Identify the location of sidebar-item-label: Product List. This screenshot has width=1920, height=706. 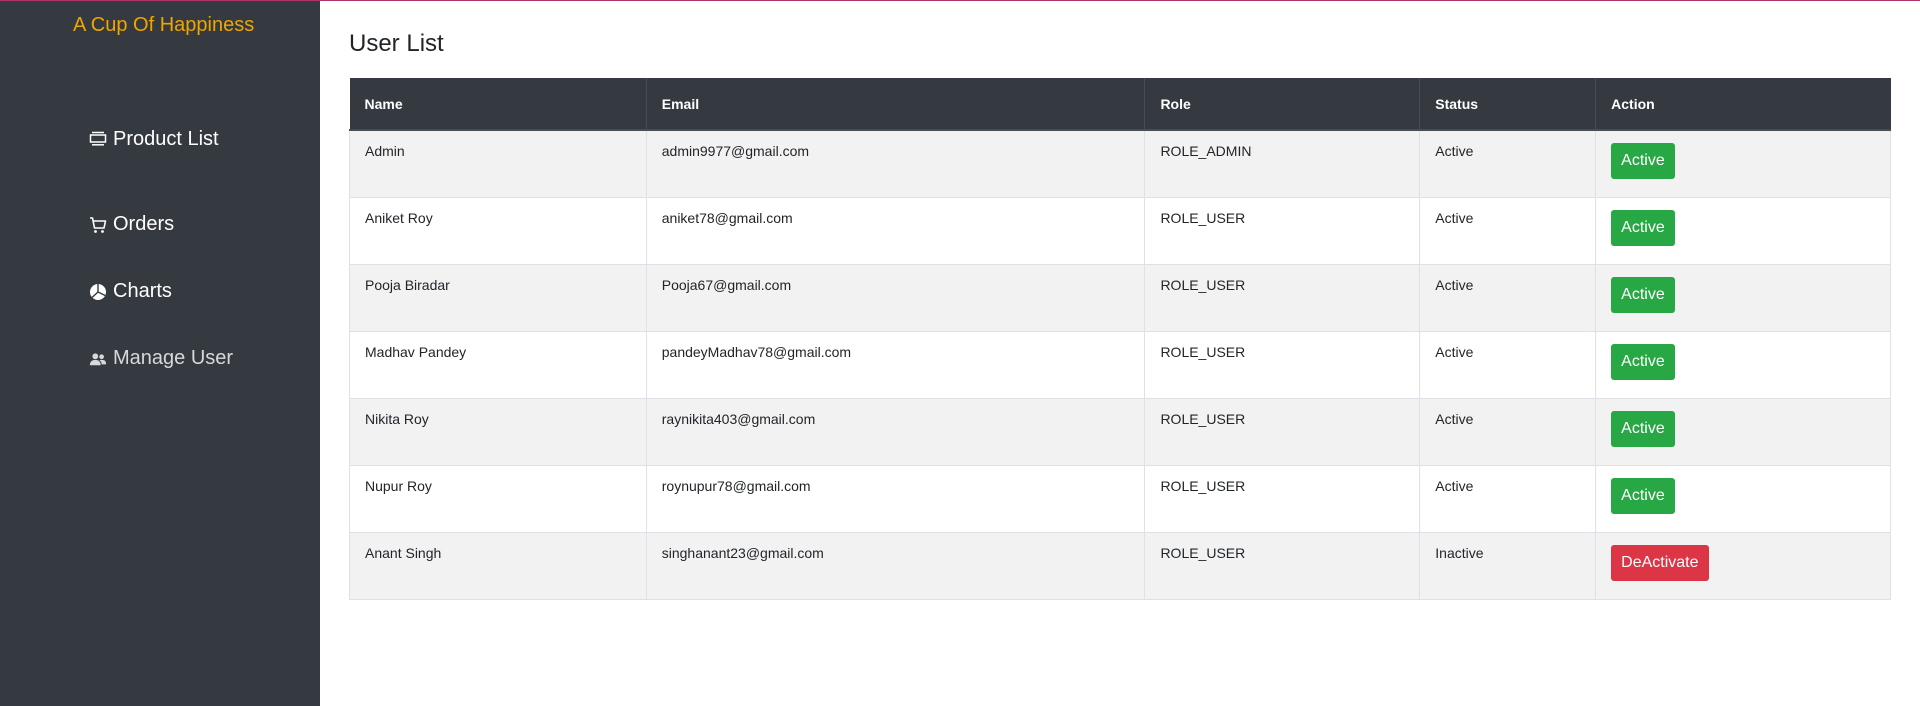
(166, 138).